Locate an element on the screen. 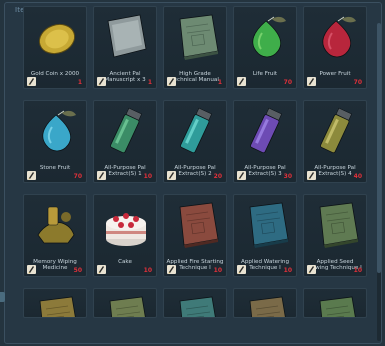 The height and width of the screenshot is (346, 385). item-quantity: 50 is located at coordinates (77, 270).